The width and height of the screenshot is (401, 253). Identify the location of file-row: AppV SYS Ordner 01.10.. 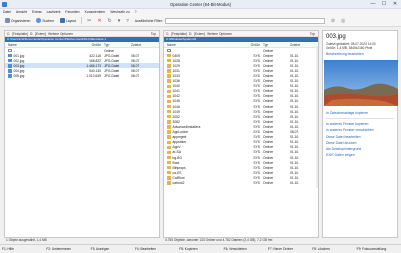
(240, 147).